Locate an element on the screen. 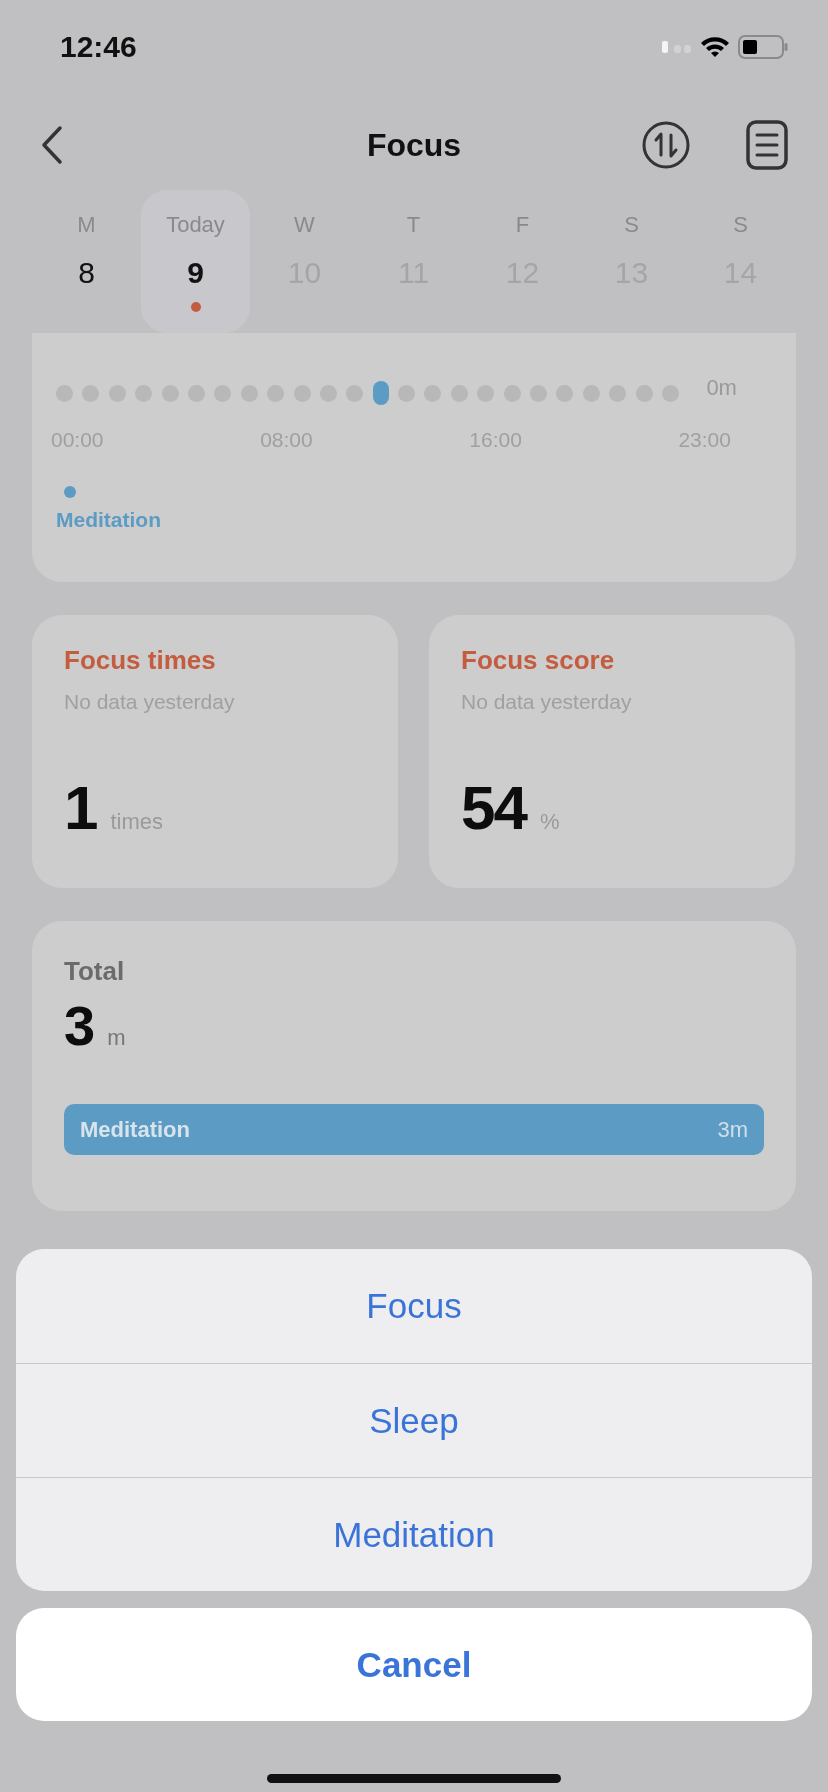 The height and width of the screenshot is (1792, 828). day-tab: Today 9 is located at coordinates (195, 261).